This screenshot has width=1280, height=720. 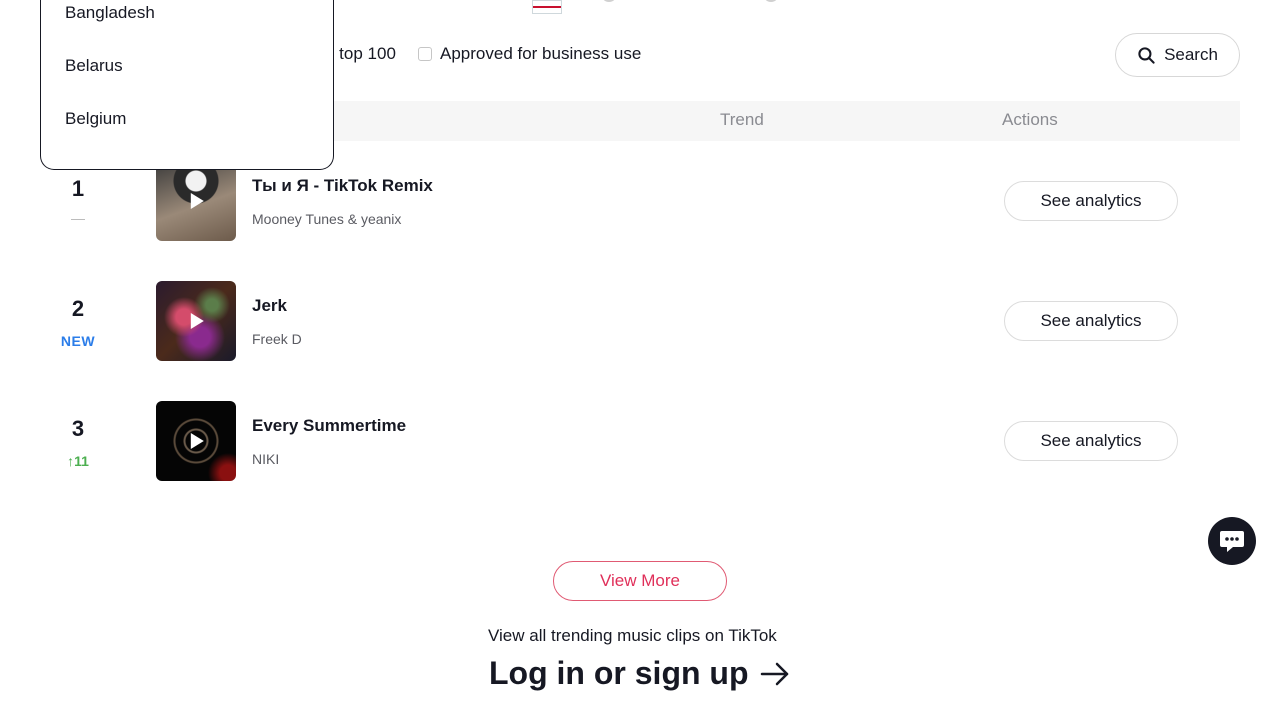 What do you see at coordinates (774, 673) in the screenshot?
I see `arrow-right-icon` at bounding box center [774, 673].